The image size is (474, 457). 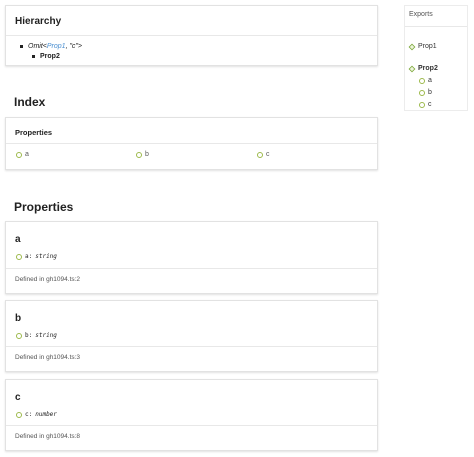 What do you see at coordinates (18, 318) in the screenshot?
I see `property-title: b` at bounding box center [18, 318].